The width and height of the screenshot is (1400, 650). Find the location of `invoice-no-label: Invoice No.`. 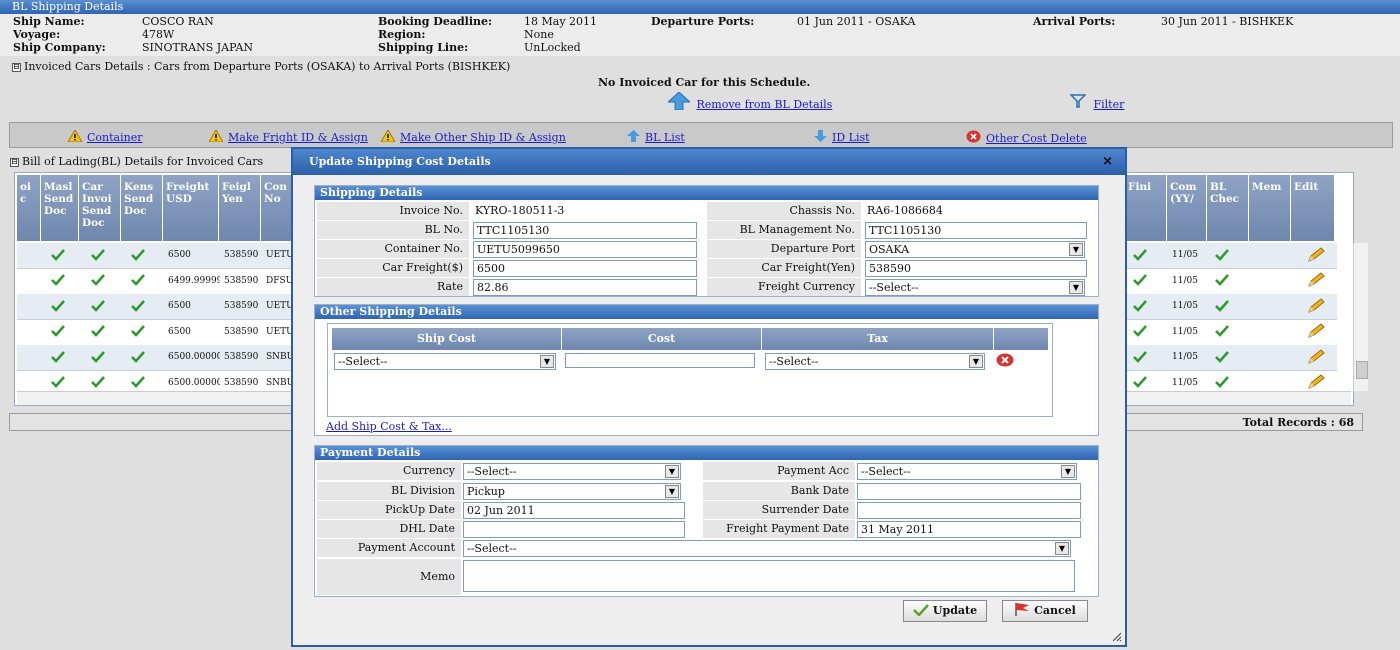

invoice-no-label: Invoice No. is located at coordinates (393, 211).